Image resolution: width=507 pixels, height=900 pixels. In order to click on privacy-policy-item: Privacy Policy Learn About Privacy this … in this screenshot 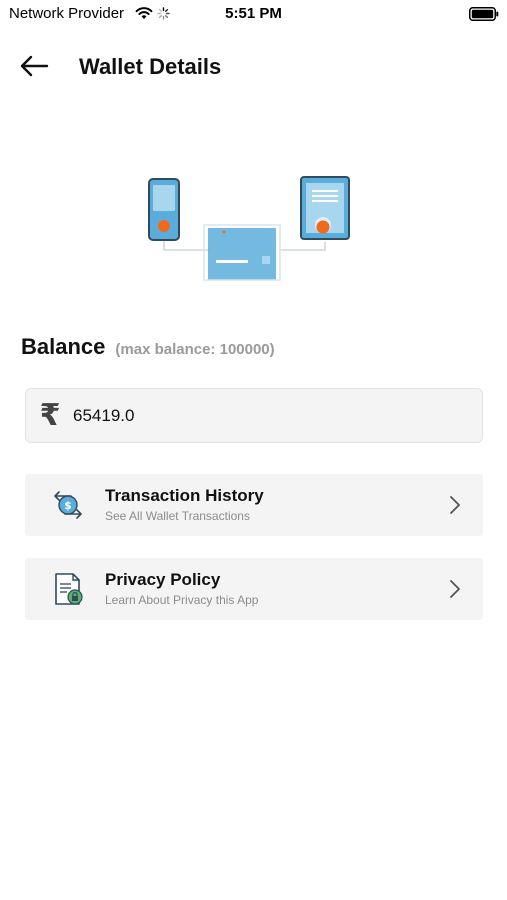, I will do `click(254, 589)`.